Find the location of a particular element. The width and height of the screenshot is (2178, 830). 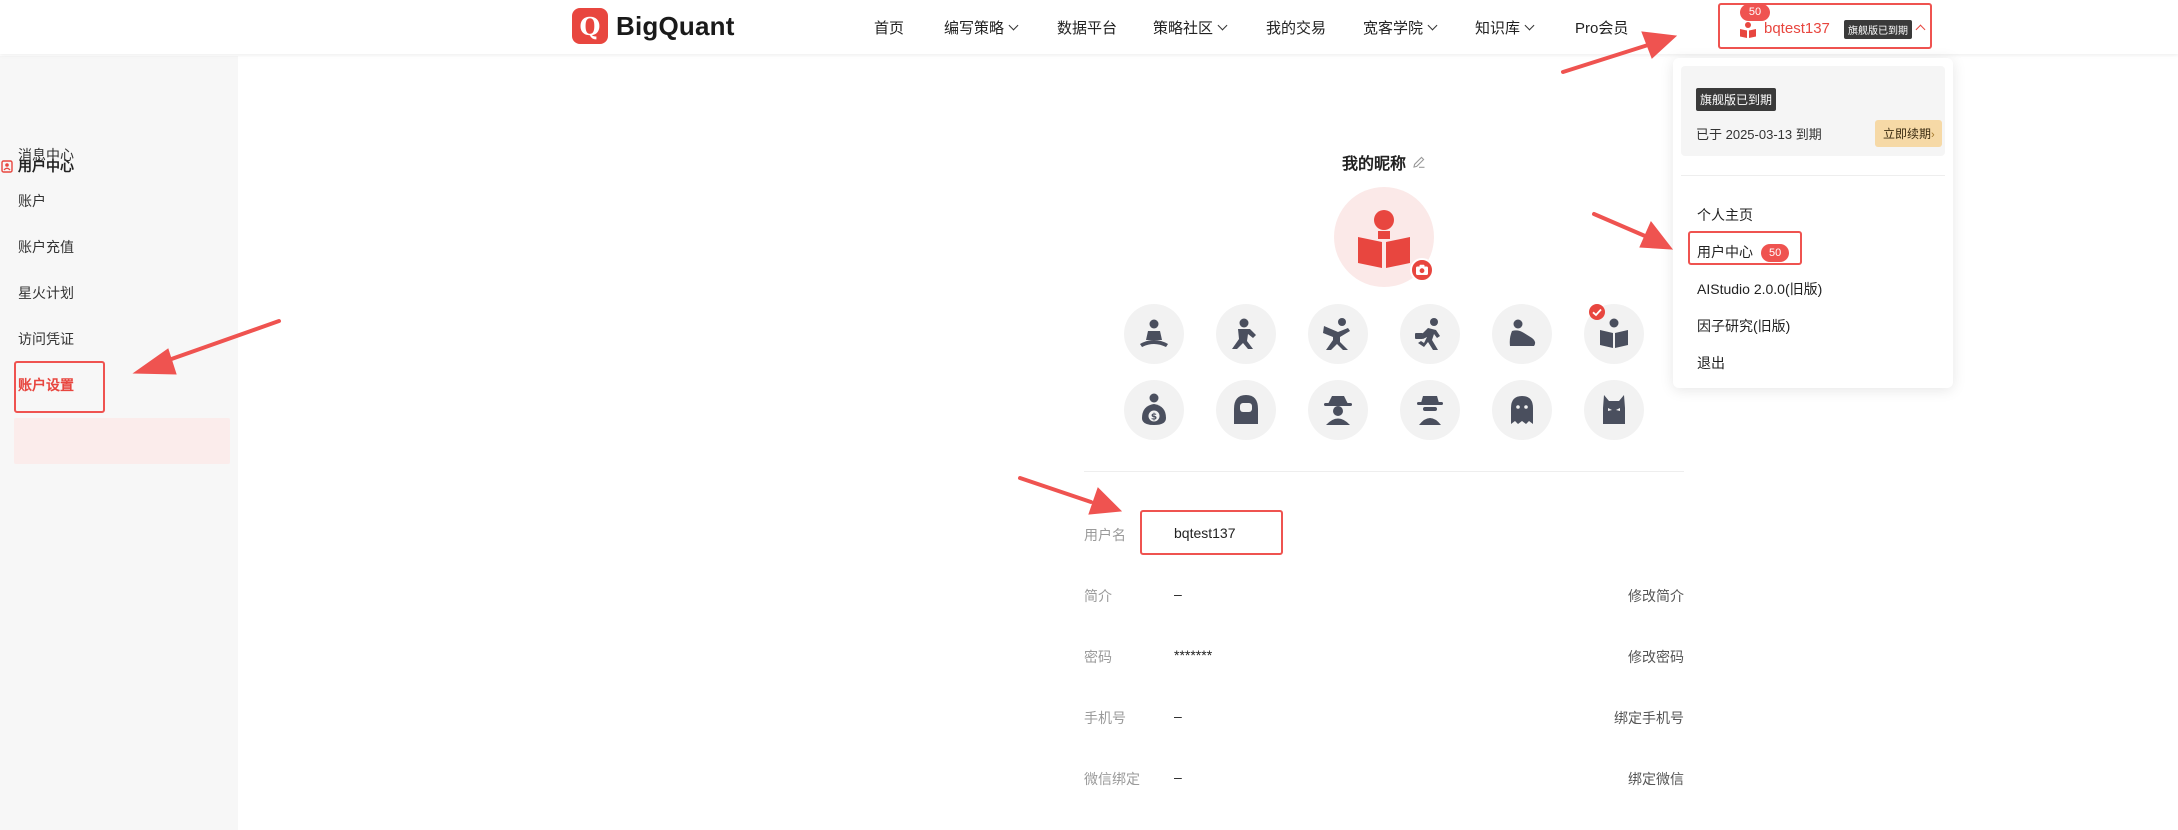

menu-item-factor-research-legacy: 因子研究(旧版) is located at coordinates (1743, 326).